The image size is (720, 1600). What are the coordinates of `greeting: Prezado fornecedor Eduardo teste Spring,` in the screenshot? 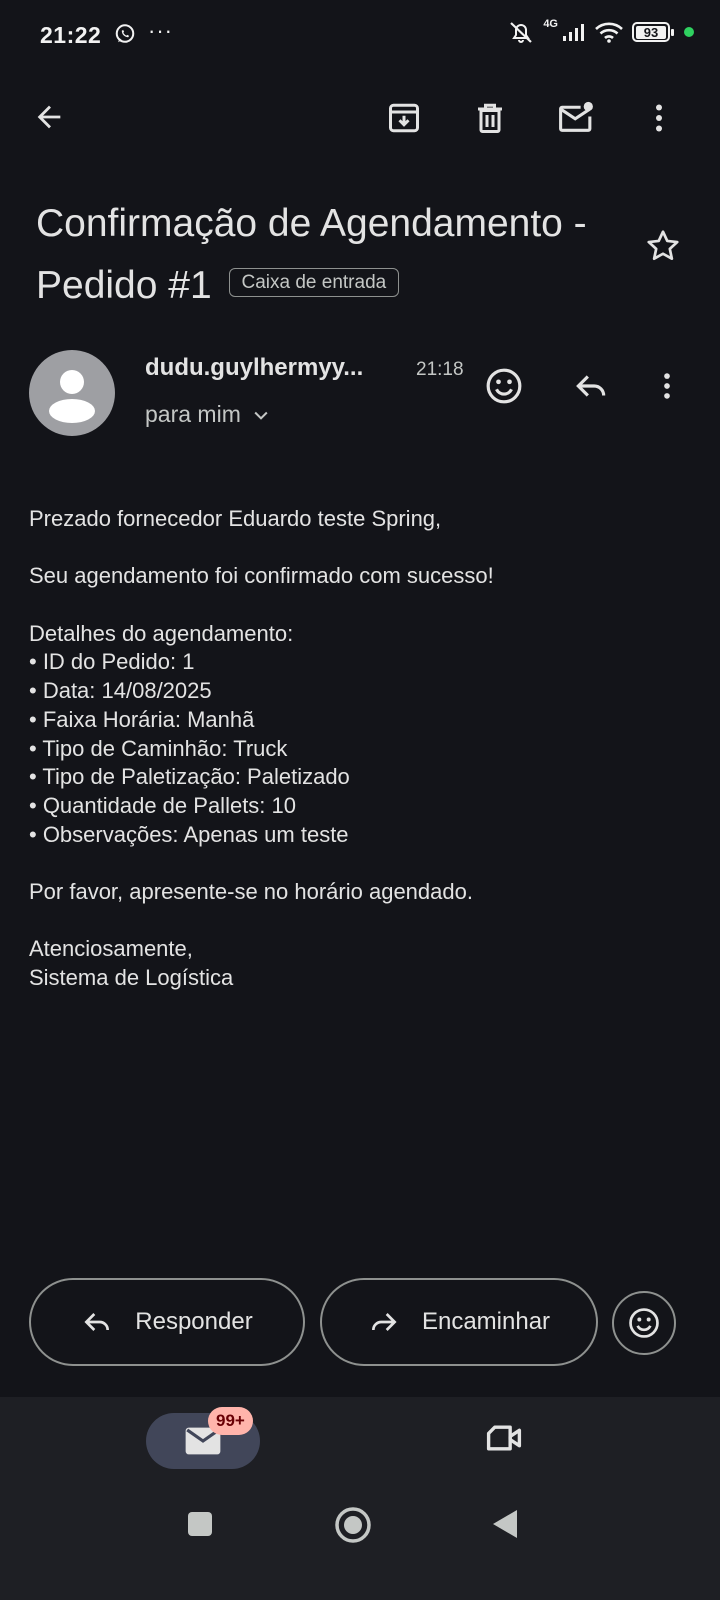 It's located at (235, 518).